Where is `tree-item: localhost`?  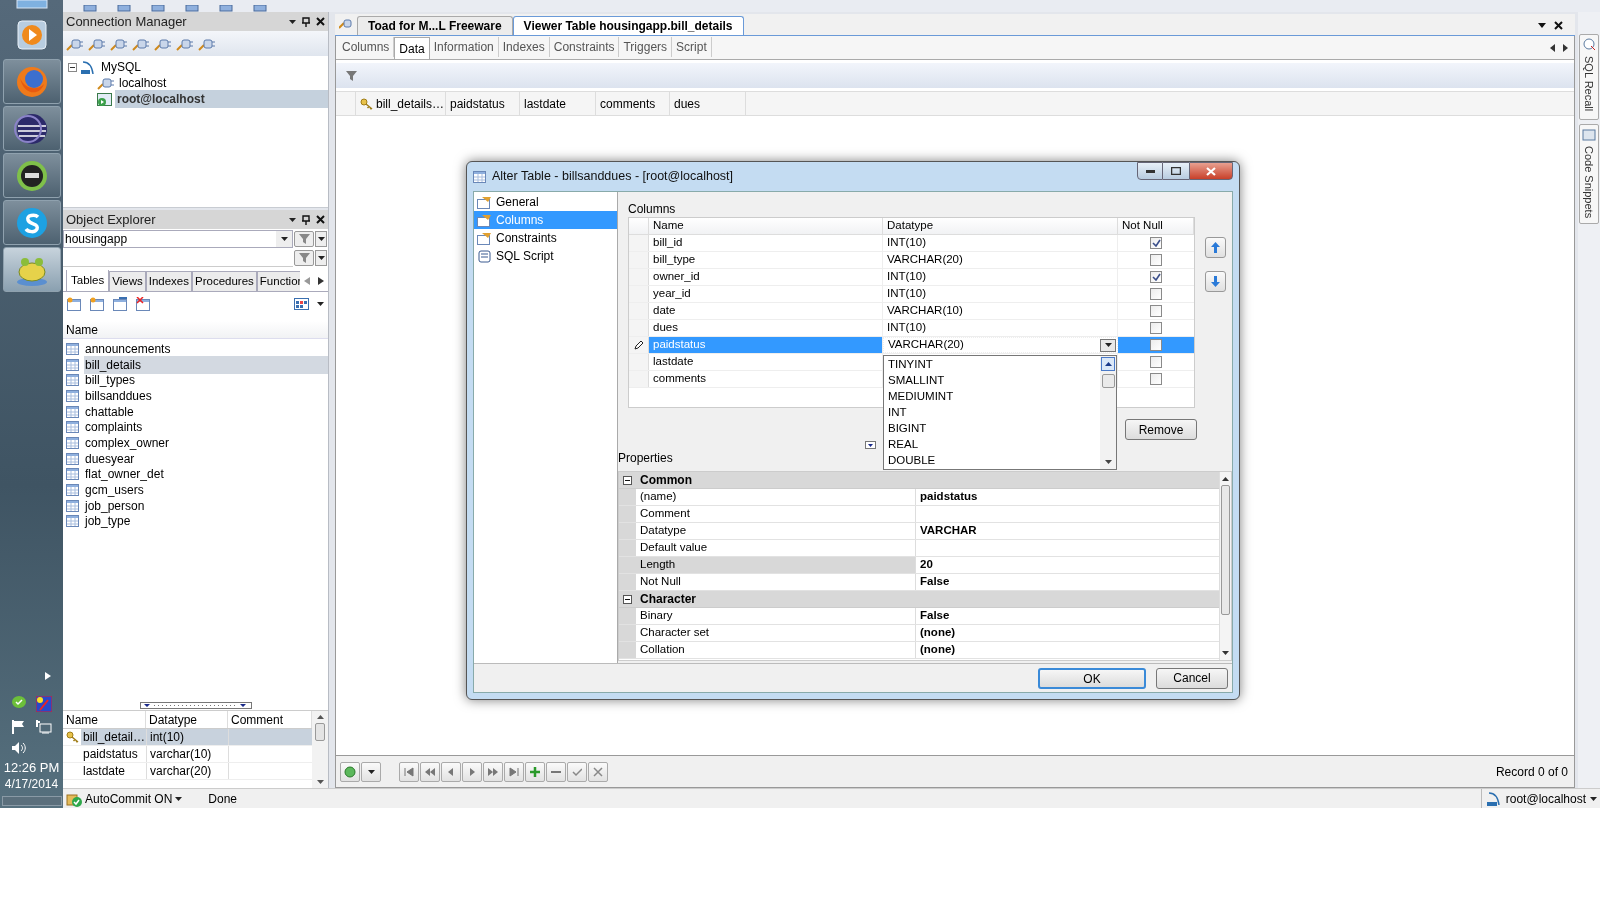
tree-item: localhost is located at coordinates (222, 83).